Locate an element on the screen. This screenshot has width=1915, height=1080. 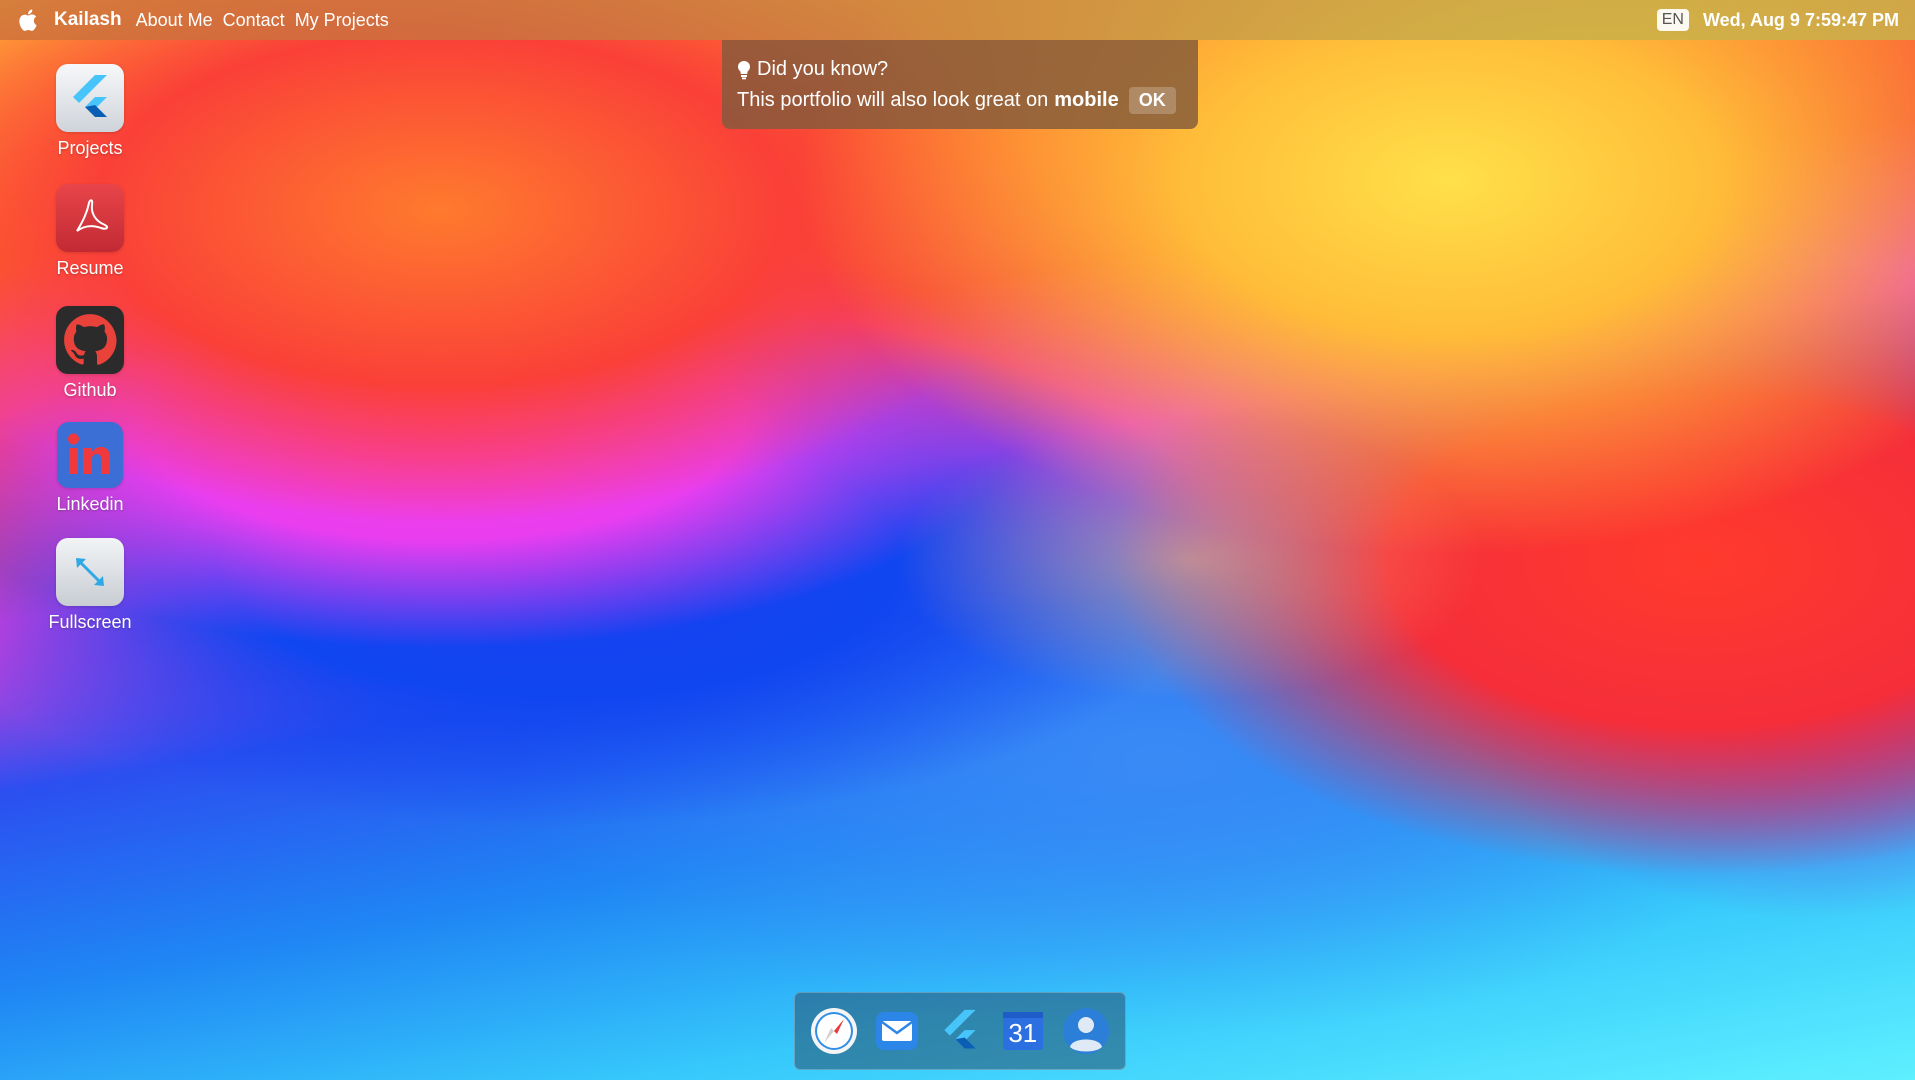
desktop-icon-fullscreen: Fullscreen is located at coordinates (90, 585).